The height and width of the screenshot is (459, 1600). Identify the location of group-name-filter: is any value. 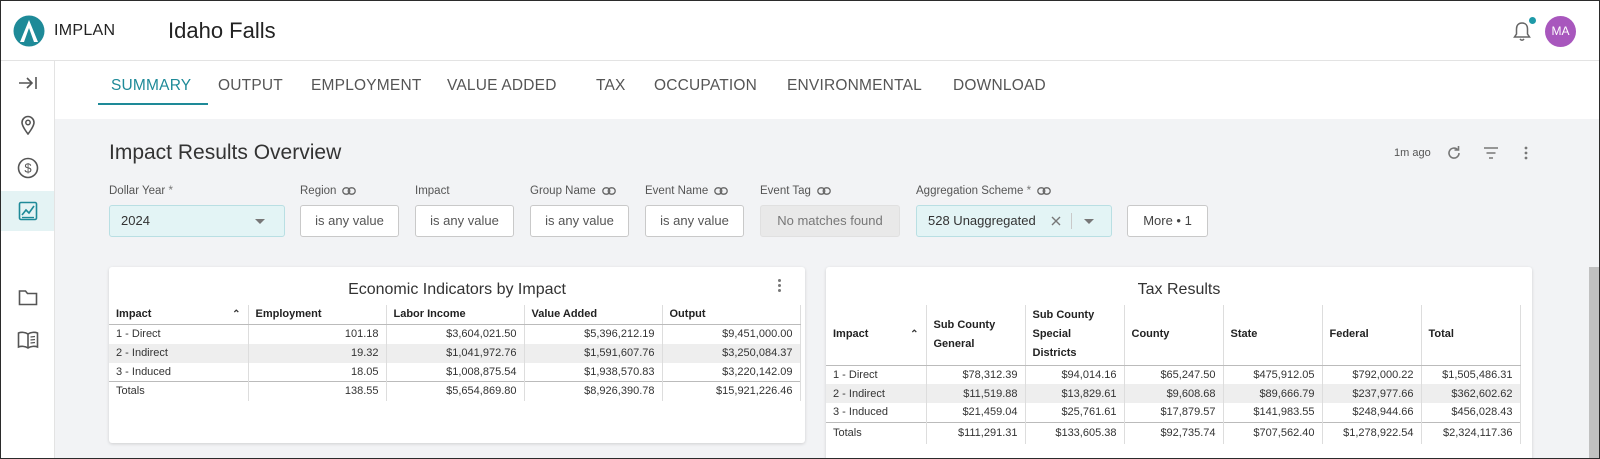
(579, 221).